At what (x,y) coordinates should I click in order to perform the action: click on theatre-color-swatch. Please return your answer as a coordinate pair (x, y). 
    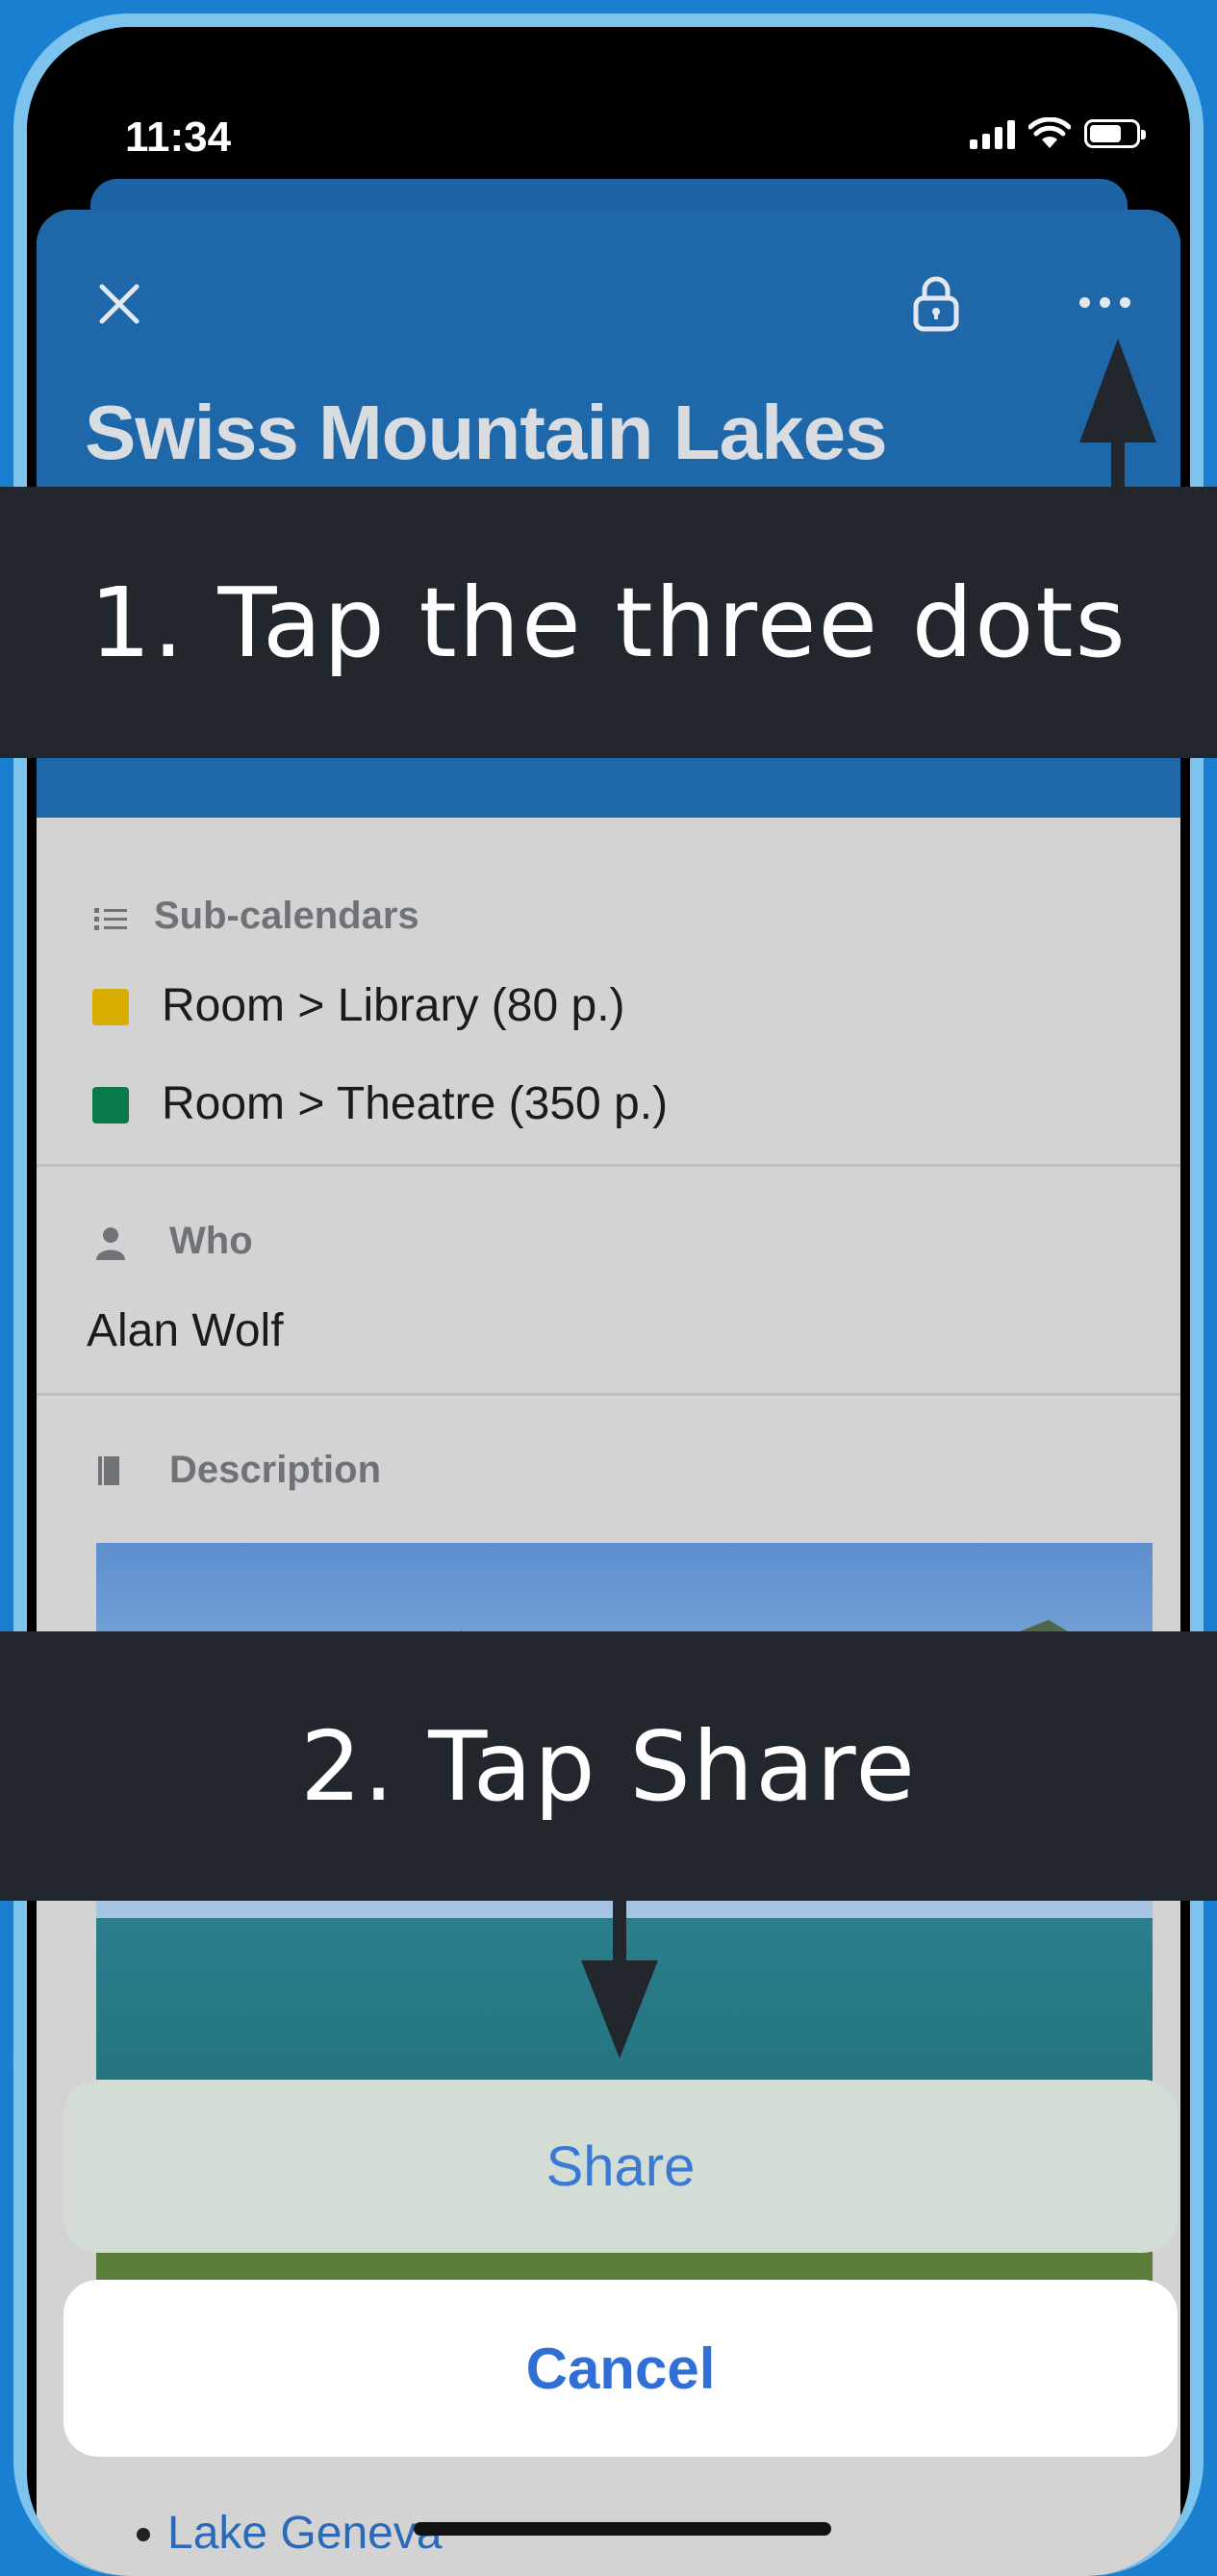
    Looking at the image, I should click on (110, 1105).